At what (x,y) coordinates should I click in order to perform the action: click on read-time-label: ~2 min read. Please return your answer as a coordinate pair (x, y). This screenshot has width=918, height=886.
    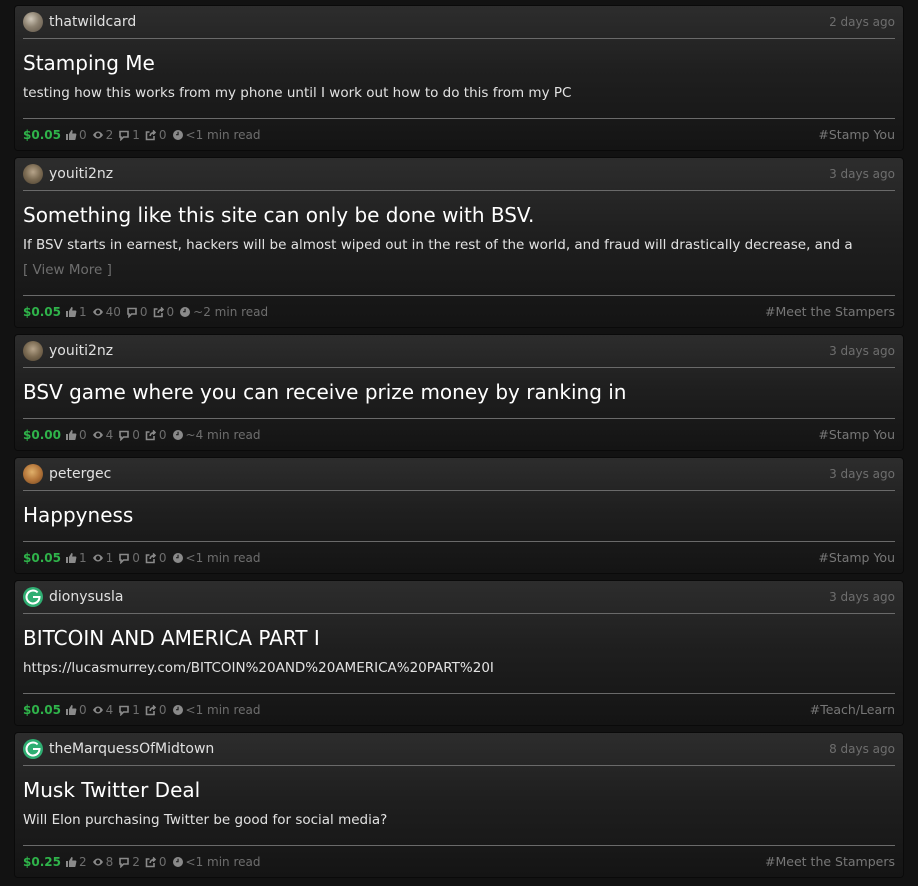
    Looking at the image, I should click on (231, 311).